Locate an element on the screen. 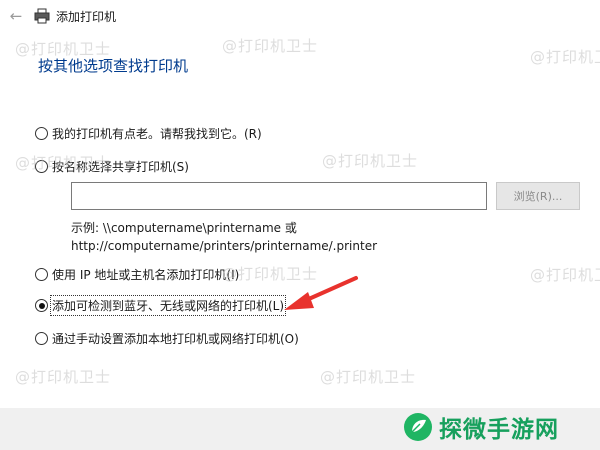  brand-logo: 探微手游网 is located at coordinates (501, 427).